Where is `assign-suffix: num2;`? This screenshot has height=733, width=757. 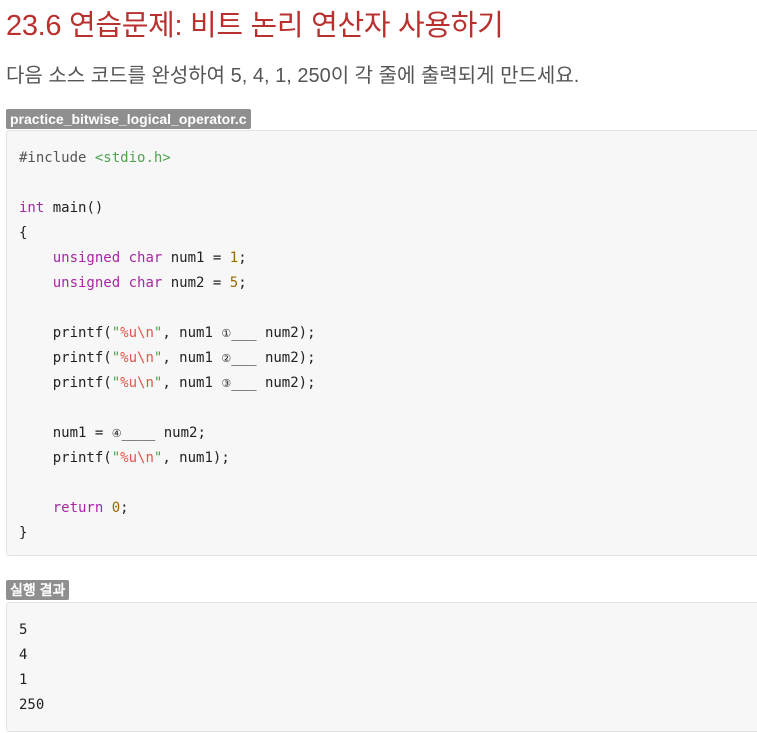
assign-suffix: num2; is located at coordinates (180, 433).